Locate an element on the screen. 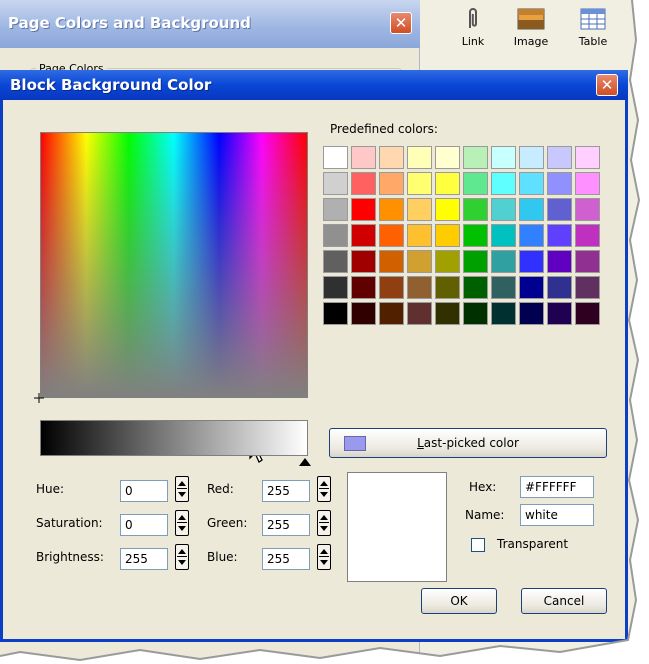 The height and width of the screenshot is (664, 649). hue-input: 0 is located at coordinates (144, 491).